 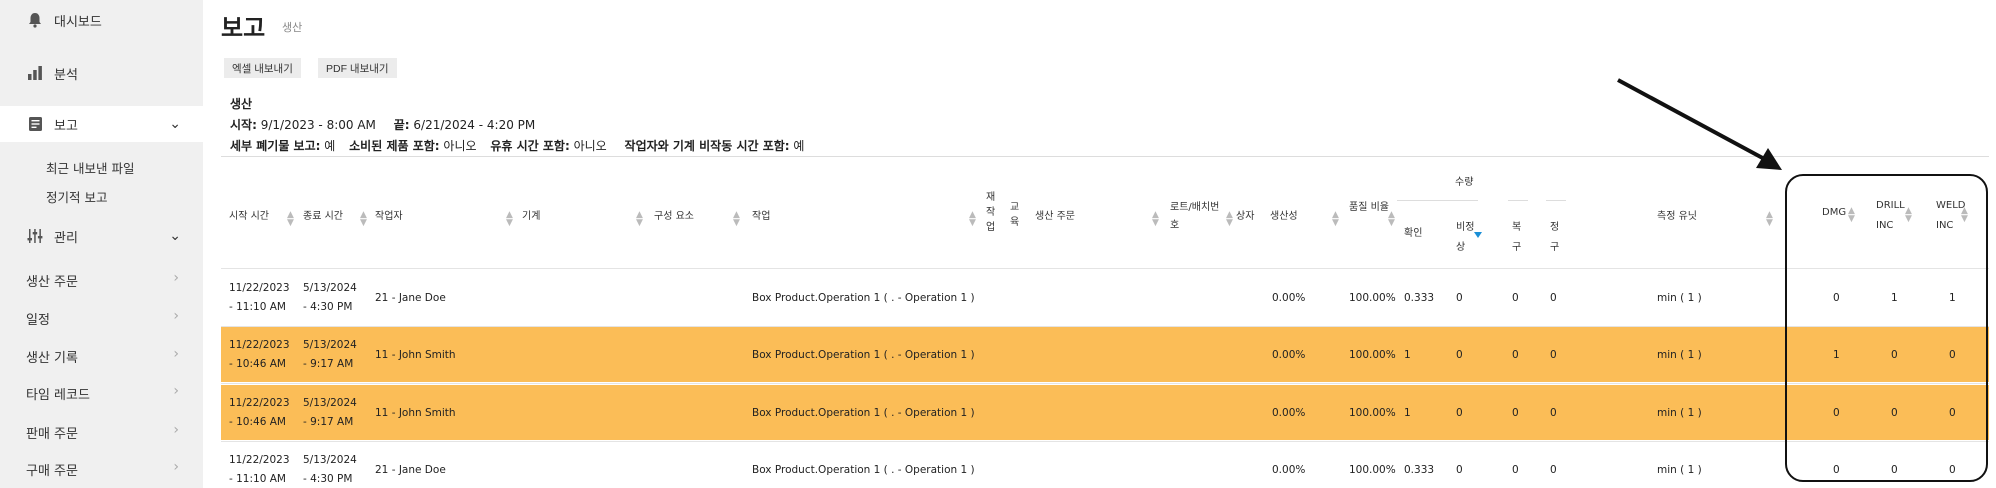 What do you see at coordinates (1284, 217) in the screenshot?
I see `col-productivity: 생산성` at bounding box center [1284, 217].